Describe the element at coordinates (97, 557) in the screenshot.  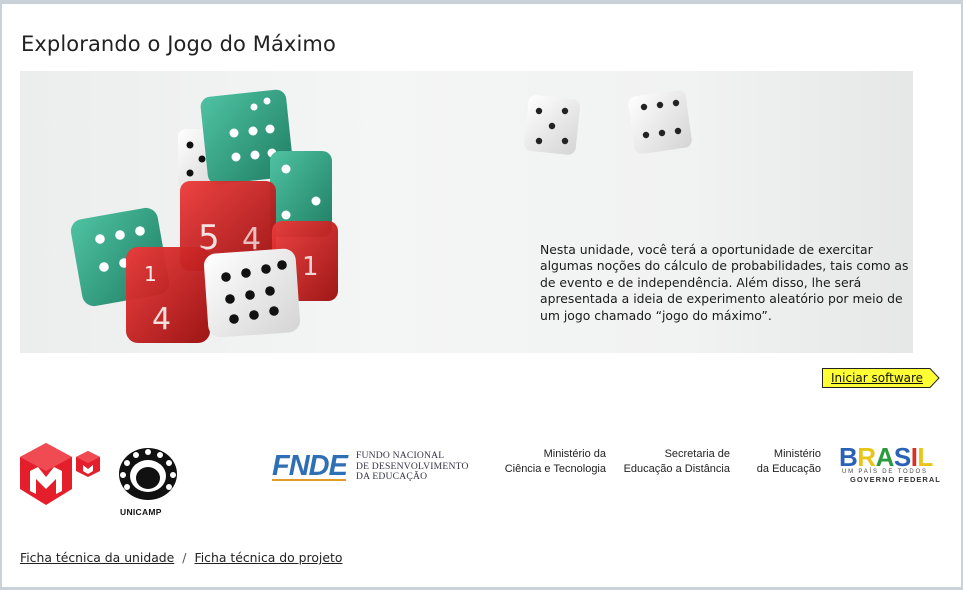
I see `unit-credits-link: Ficha técnica da unidade` at that location.